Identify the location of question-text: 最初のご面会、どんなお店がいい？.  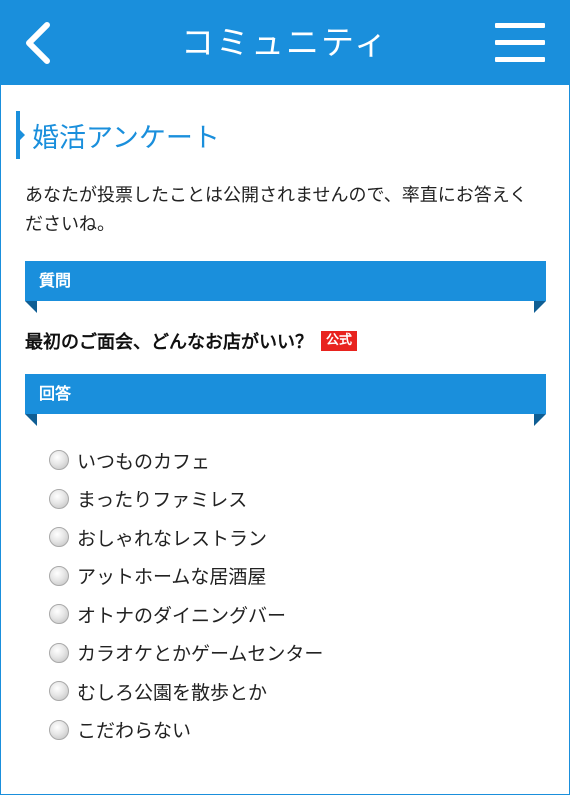
(169, 342).